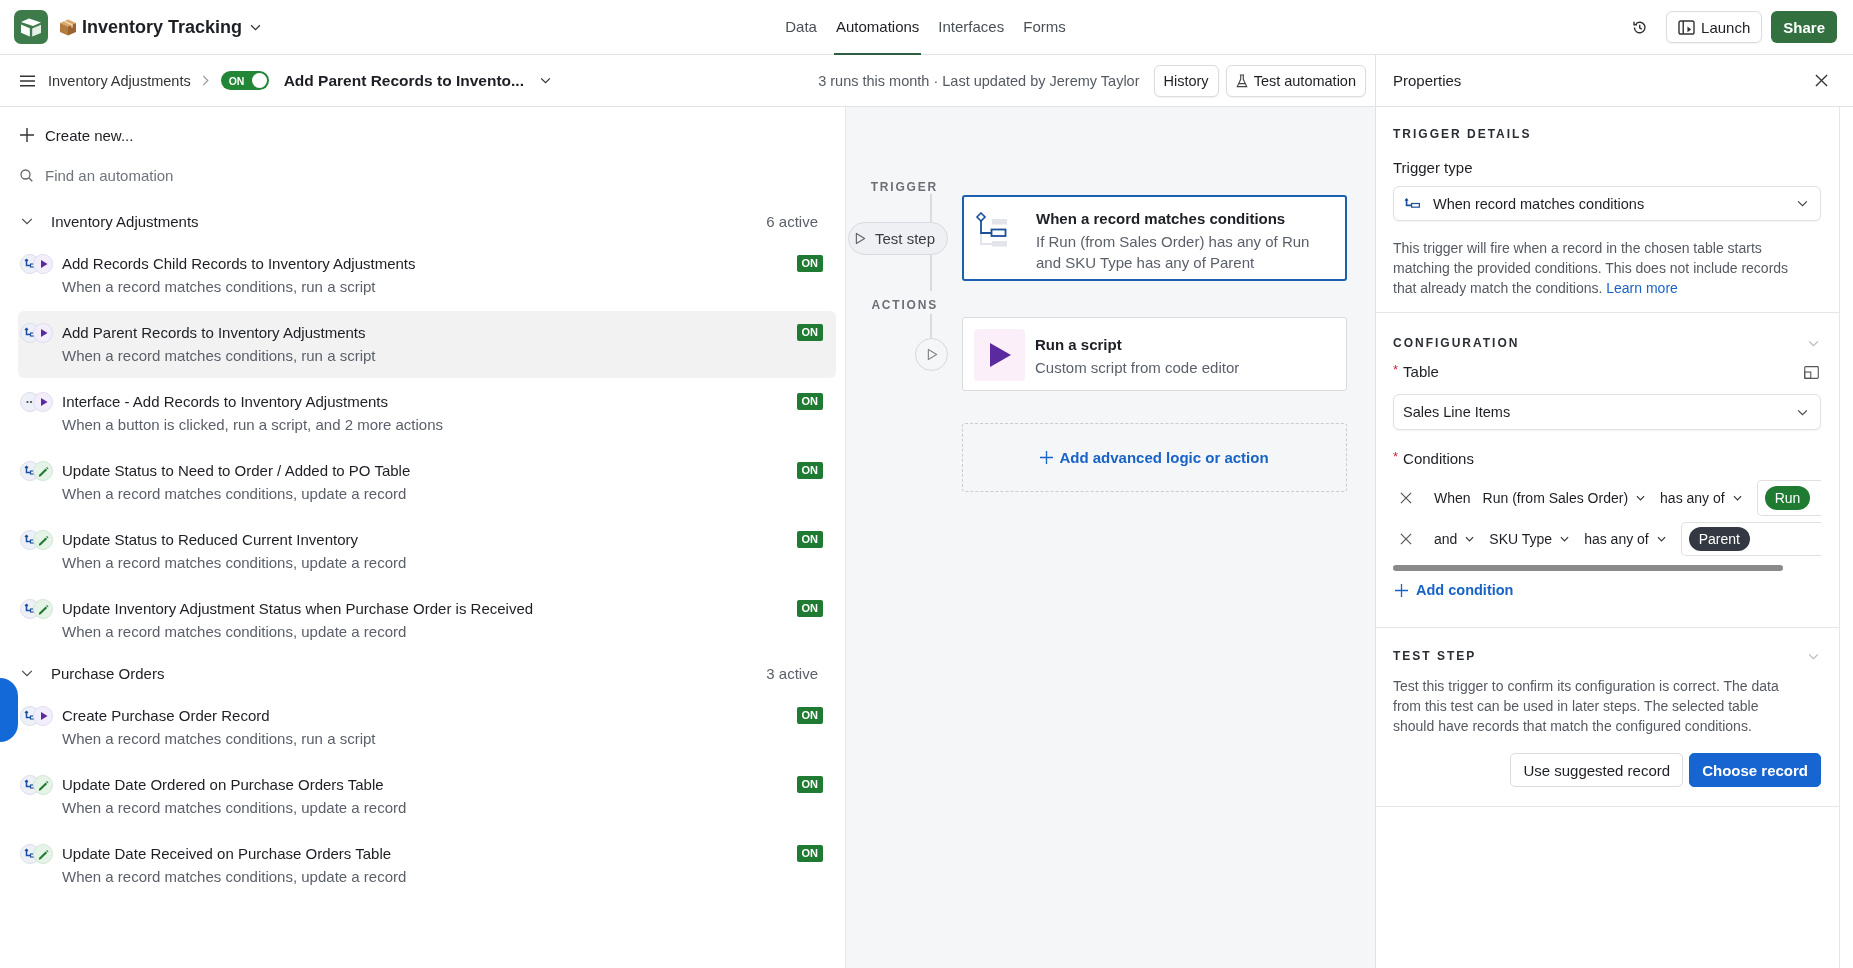 This screenshot has width=1853, height=968. Describe the element at coordinates (1597, 770) in the screenshot. I see `suggested-record-button: Use suggested record` at that location.